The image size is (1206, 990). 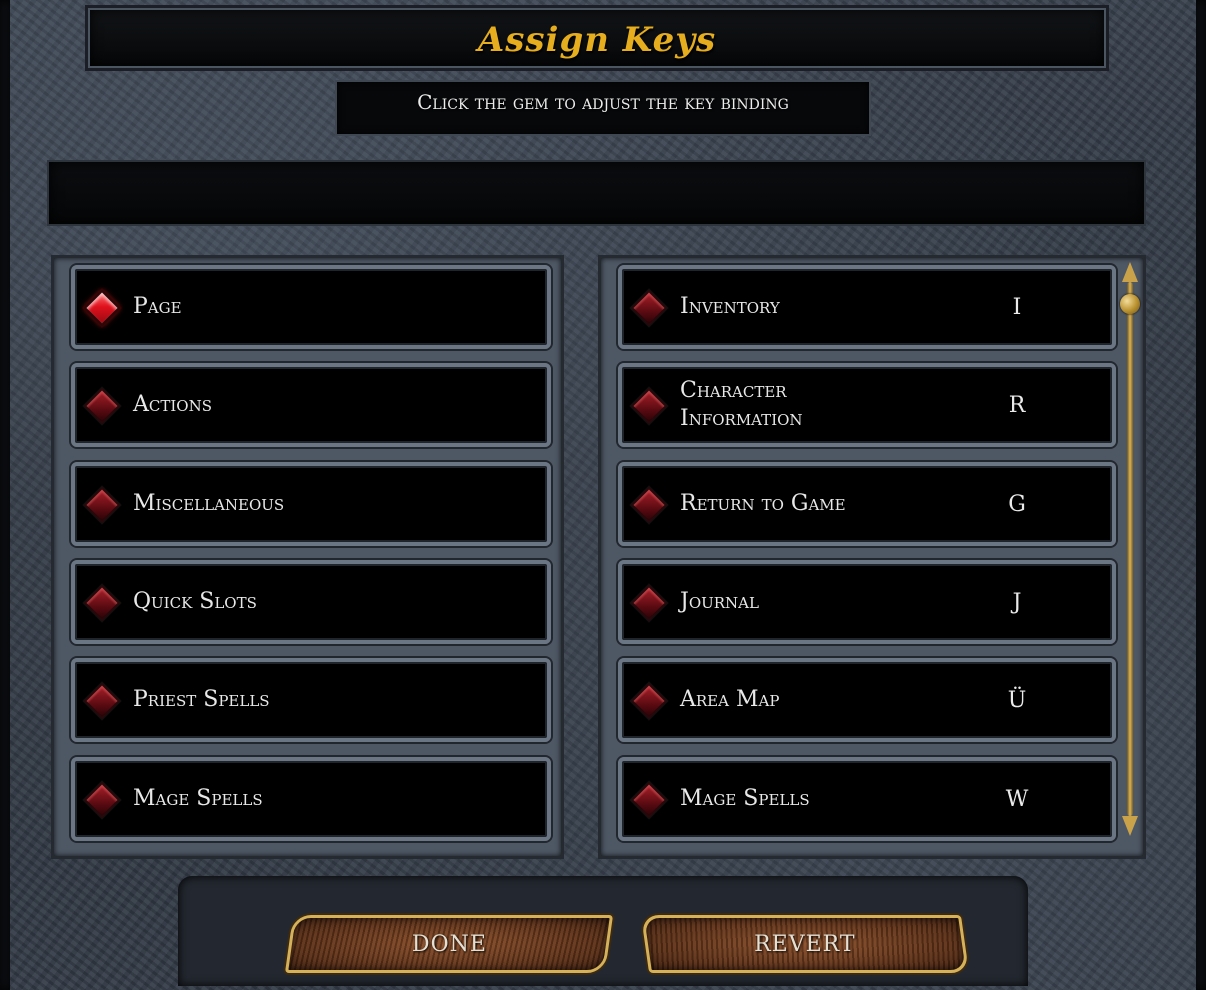 I want to click on binding-row-return-to-game: Return to Game G, so click(x=867, y=504).